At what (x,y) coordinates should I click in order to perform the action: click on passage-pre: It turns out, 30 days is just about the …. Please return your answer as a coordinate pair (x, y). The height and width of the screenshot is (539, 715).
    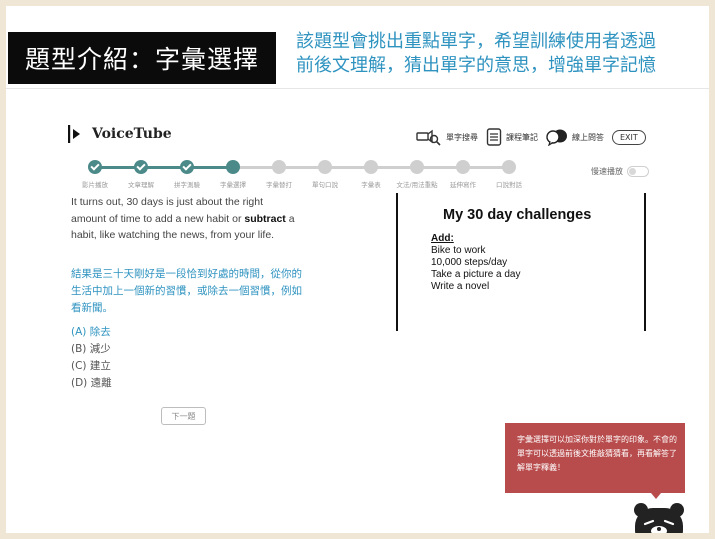
    Looking at the image, I should click on (167, 210).